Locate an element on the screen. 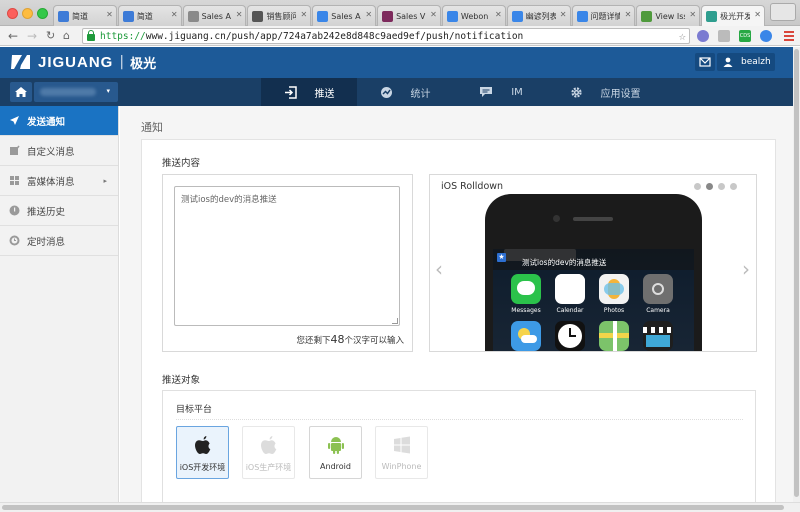 The width and height of the screenshot is (800, 512). horizontal-scroll-thumb is located at coordinates (393, 507).